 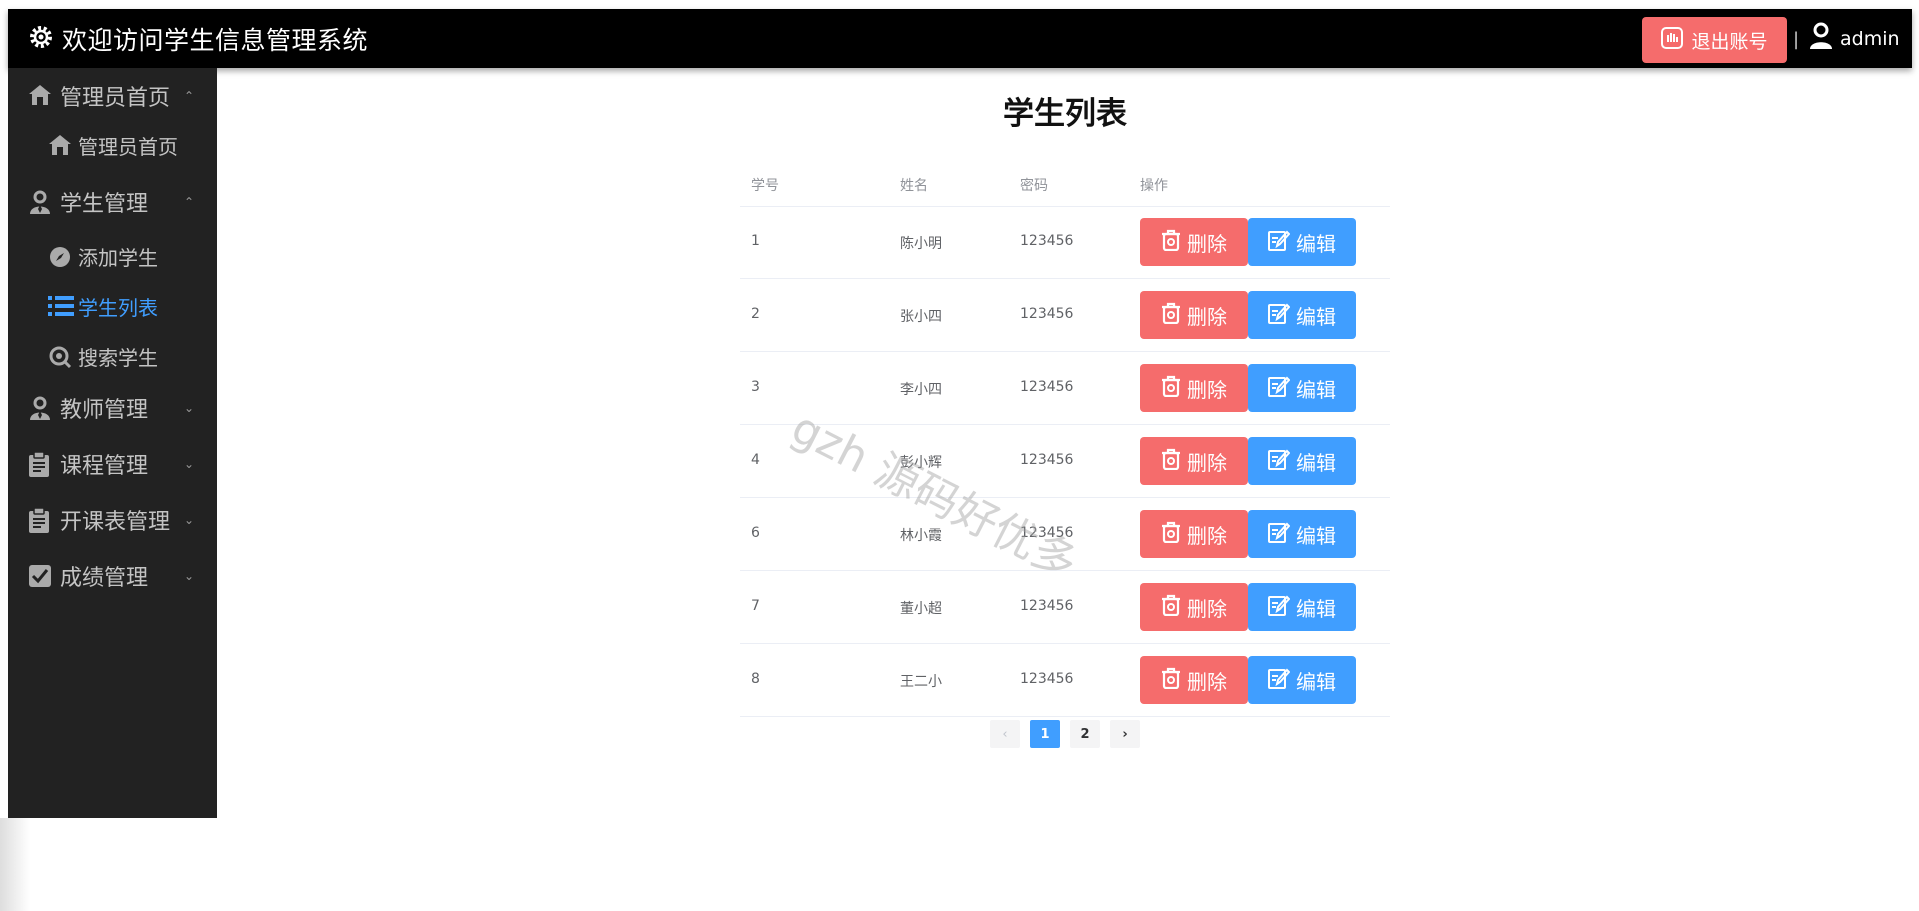 I want to click on table-row: 6 林小霞 123456 删除 编辑, so click(x=1065, y=534).